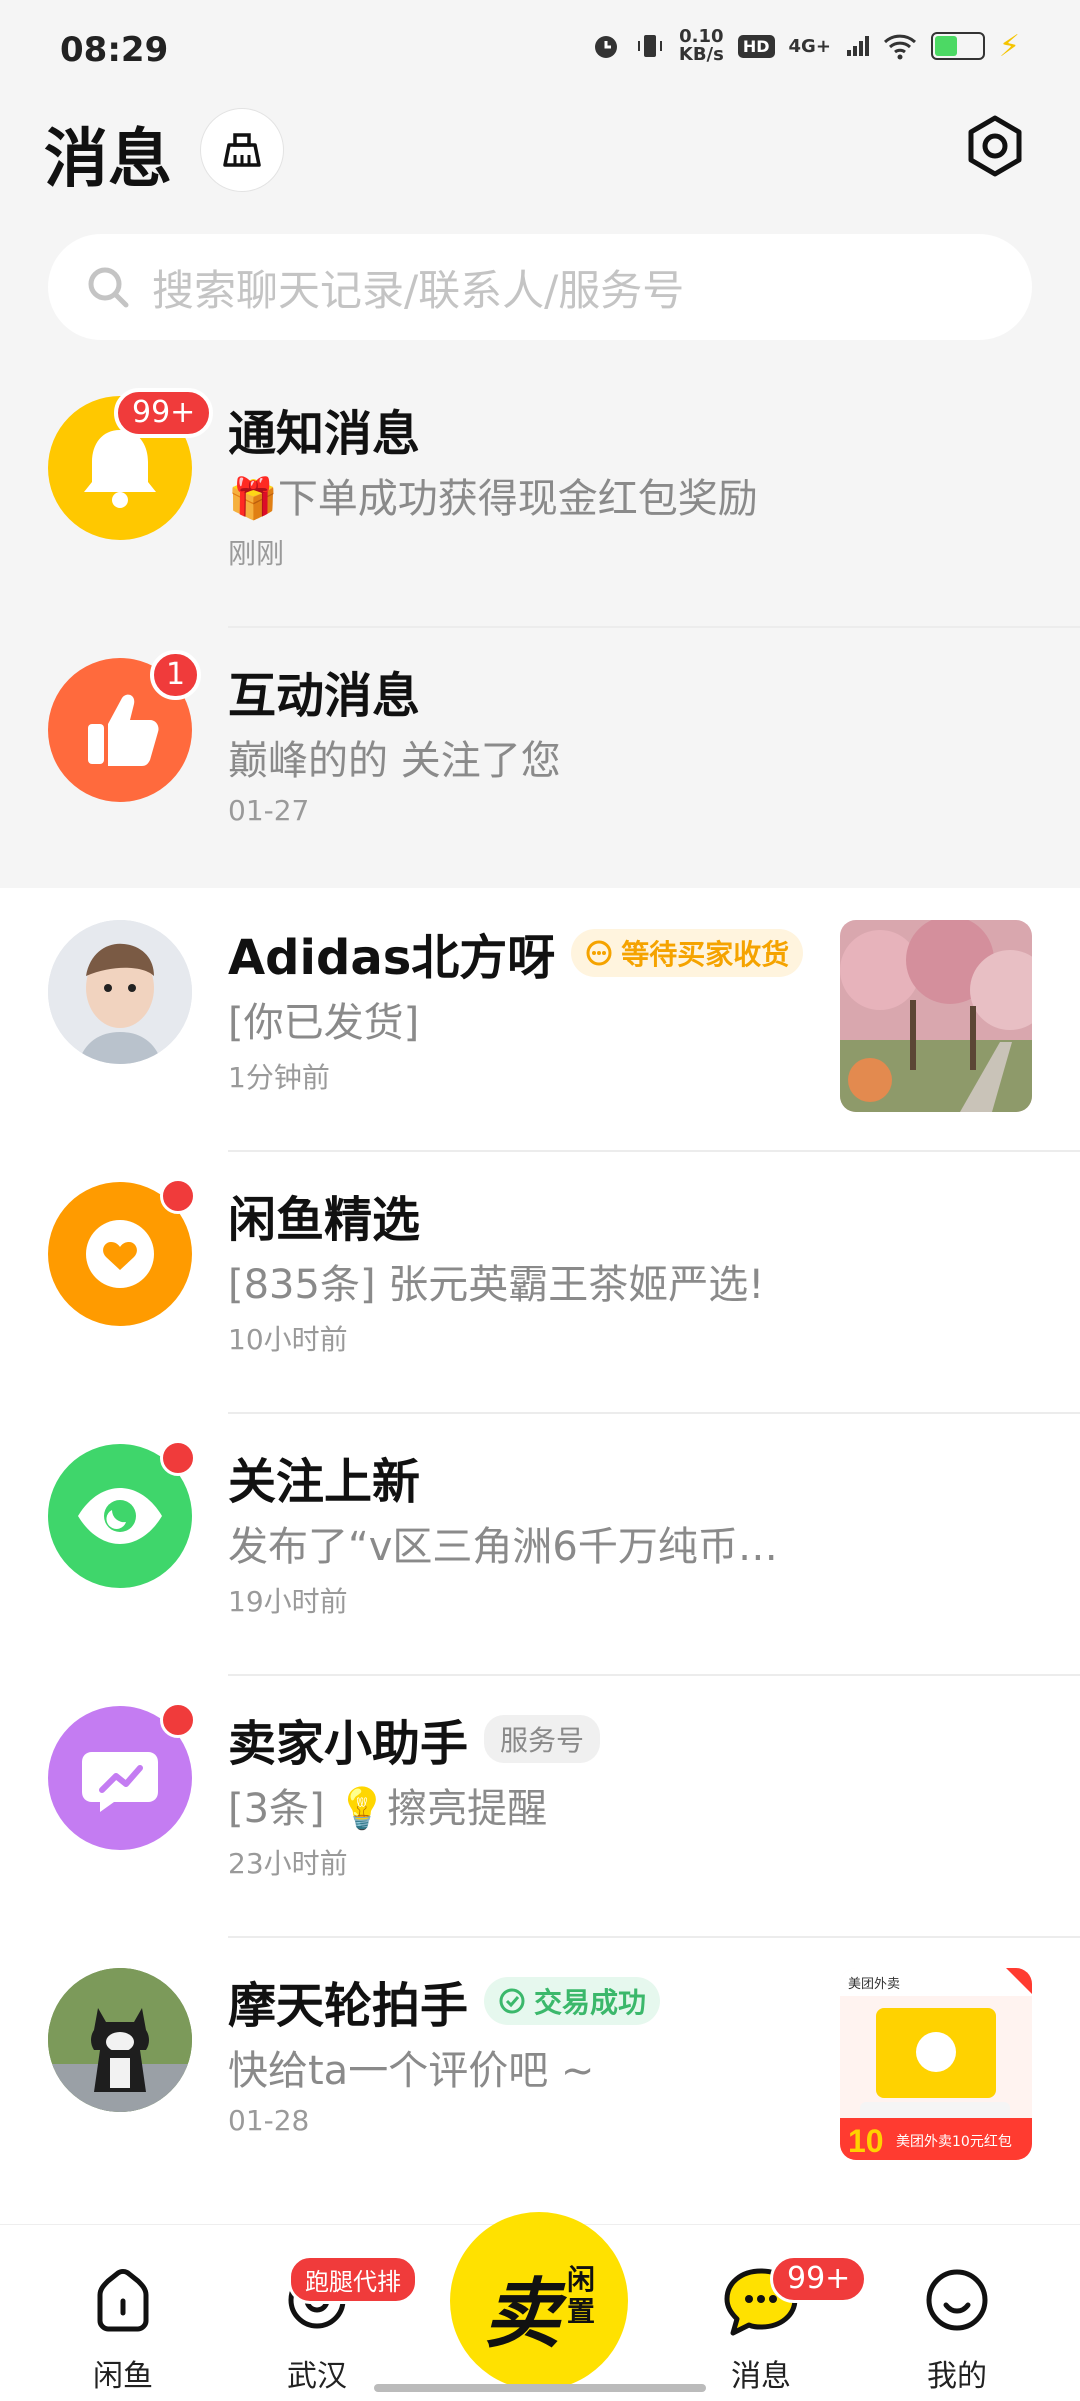 This screenshot has height=2401, width=1080. Describe the element at coordinates (866, 2141) in the screenshot. I see `coupon-amount: 10` at that location.